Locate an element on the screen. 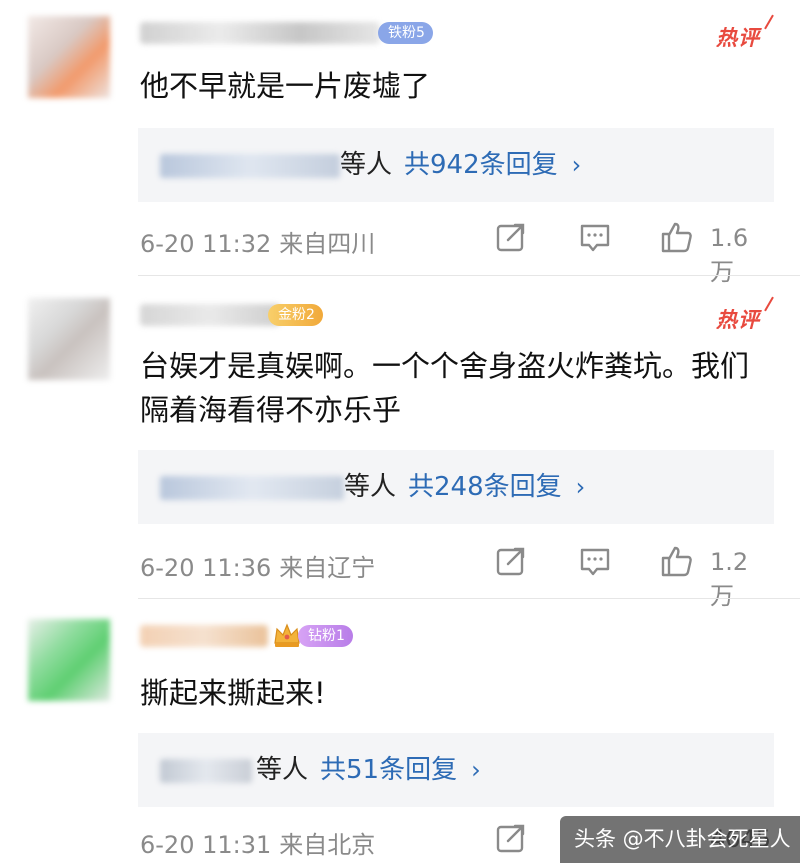 This screenshot has height=863, width=800. fan-badge: 铁粉5 is located at coordinates (405, 33).